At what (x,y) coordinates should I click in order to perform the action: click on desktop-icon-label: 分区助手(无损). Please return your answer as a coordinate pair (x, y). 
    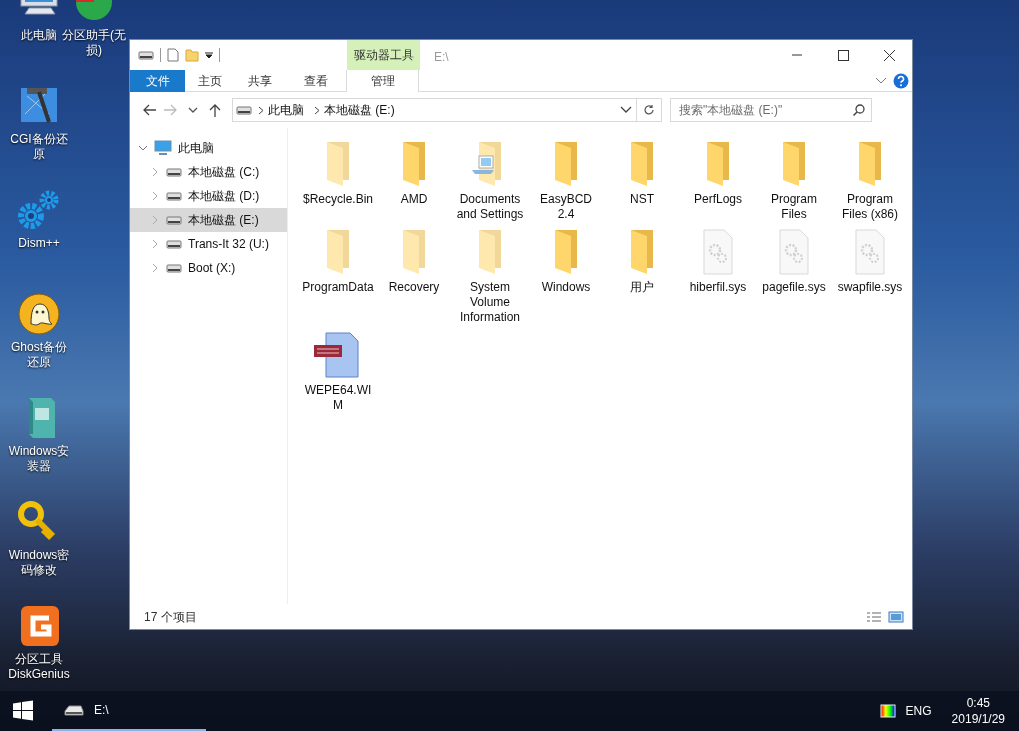
    Looking at the image, I should click on (94, 43).